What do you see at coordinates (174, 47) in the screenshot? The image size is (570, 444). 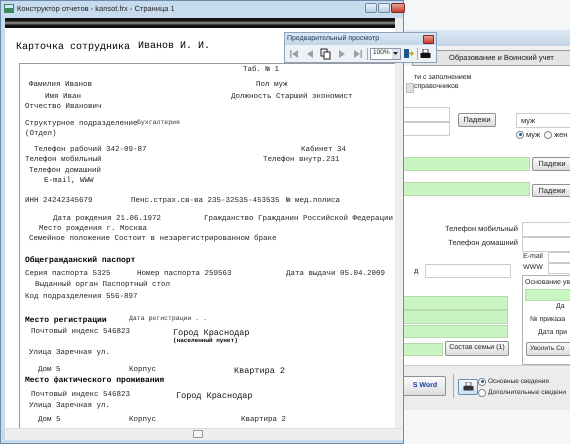 I see `report-text: Иванов И. И.` at bounding box center [174, 47].